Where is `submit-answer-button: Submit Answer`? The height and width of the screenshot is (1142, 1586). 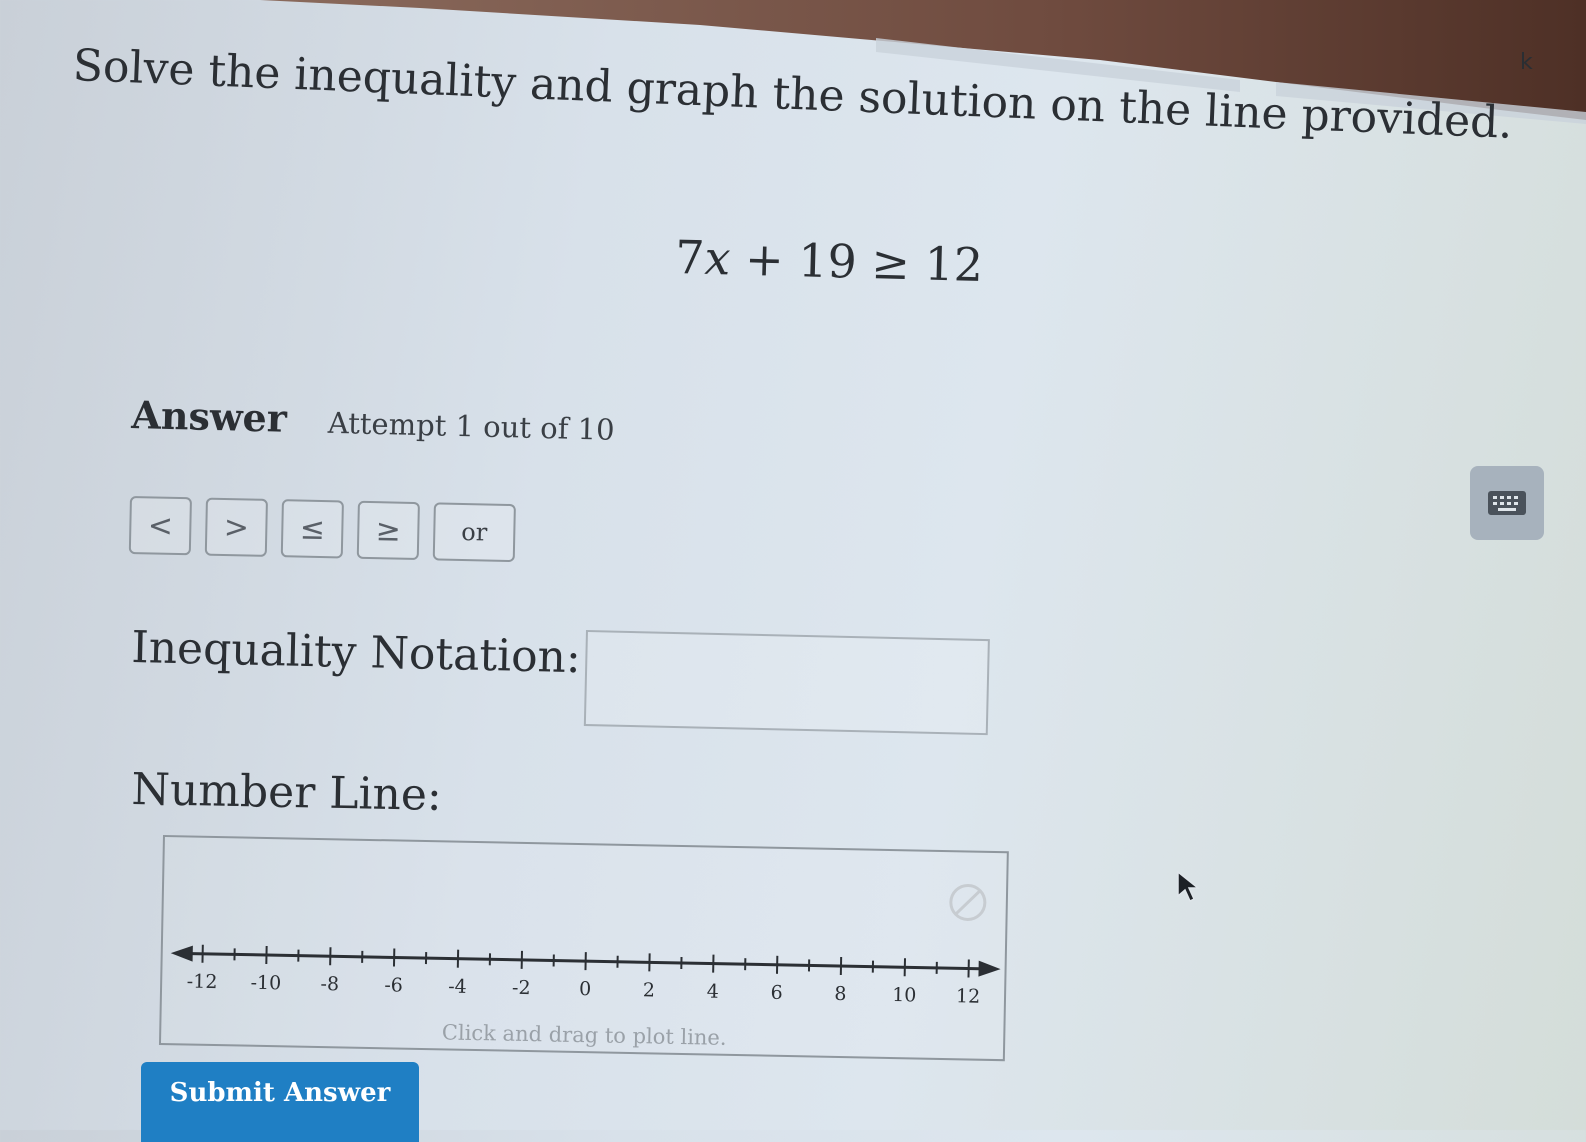 submit-answer-button: Submit Answer is located at coordinates (280, 1102).